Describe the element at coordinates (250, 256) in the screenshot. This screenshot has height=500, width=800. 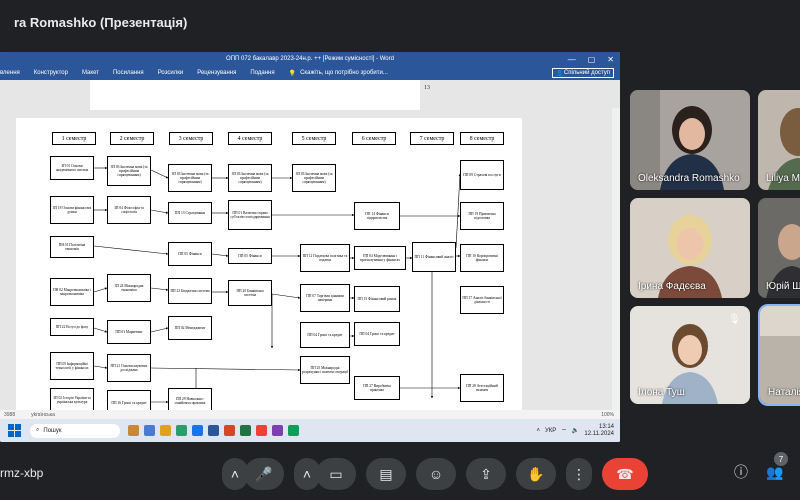
I see `course-box: ПП 05 Фінанси` at that location.